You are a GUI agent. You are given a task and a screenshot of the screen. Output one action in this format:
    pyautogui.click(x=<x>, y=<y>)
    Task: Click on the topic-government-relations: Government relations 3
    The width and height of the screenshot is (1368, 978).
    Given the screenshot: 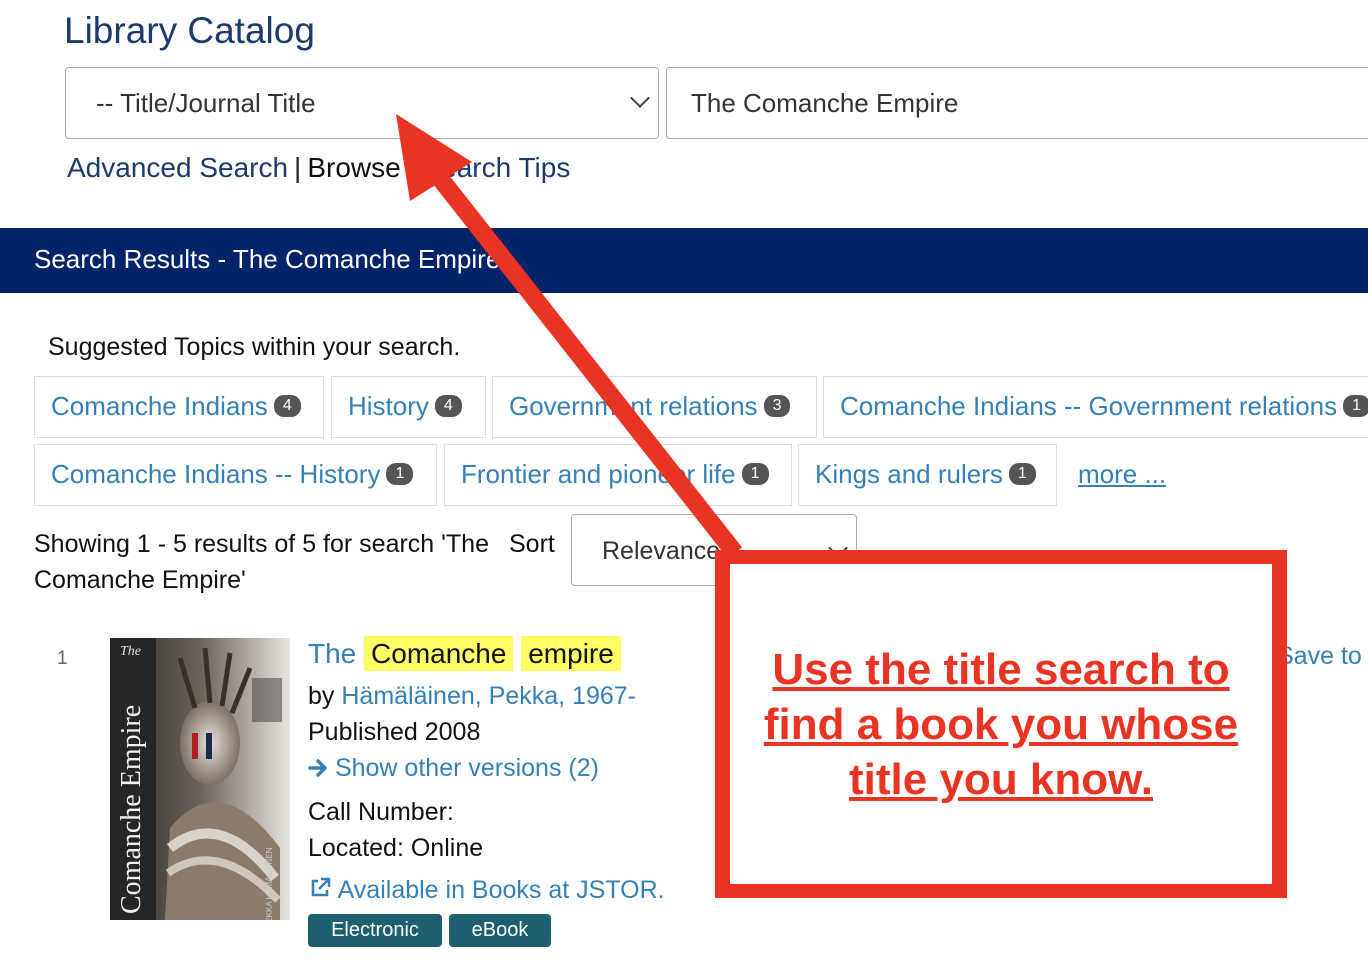 What is the action you would take?
    pyautogui.click(x=654, y=407)
    